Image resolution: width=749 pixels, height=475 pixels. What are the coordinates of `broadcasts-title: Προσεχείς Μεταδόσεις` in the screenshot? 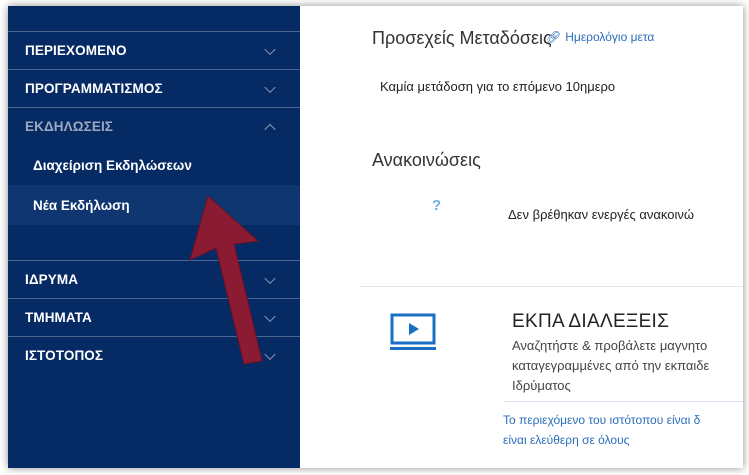 It's located at (462, 38).